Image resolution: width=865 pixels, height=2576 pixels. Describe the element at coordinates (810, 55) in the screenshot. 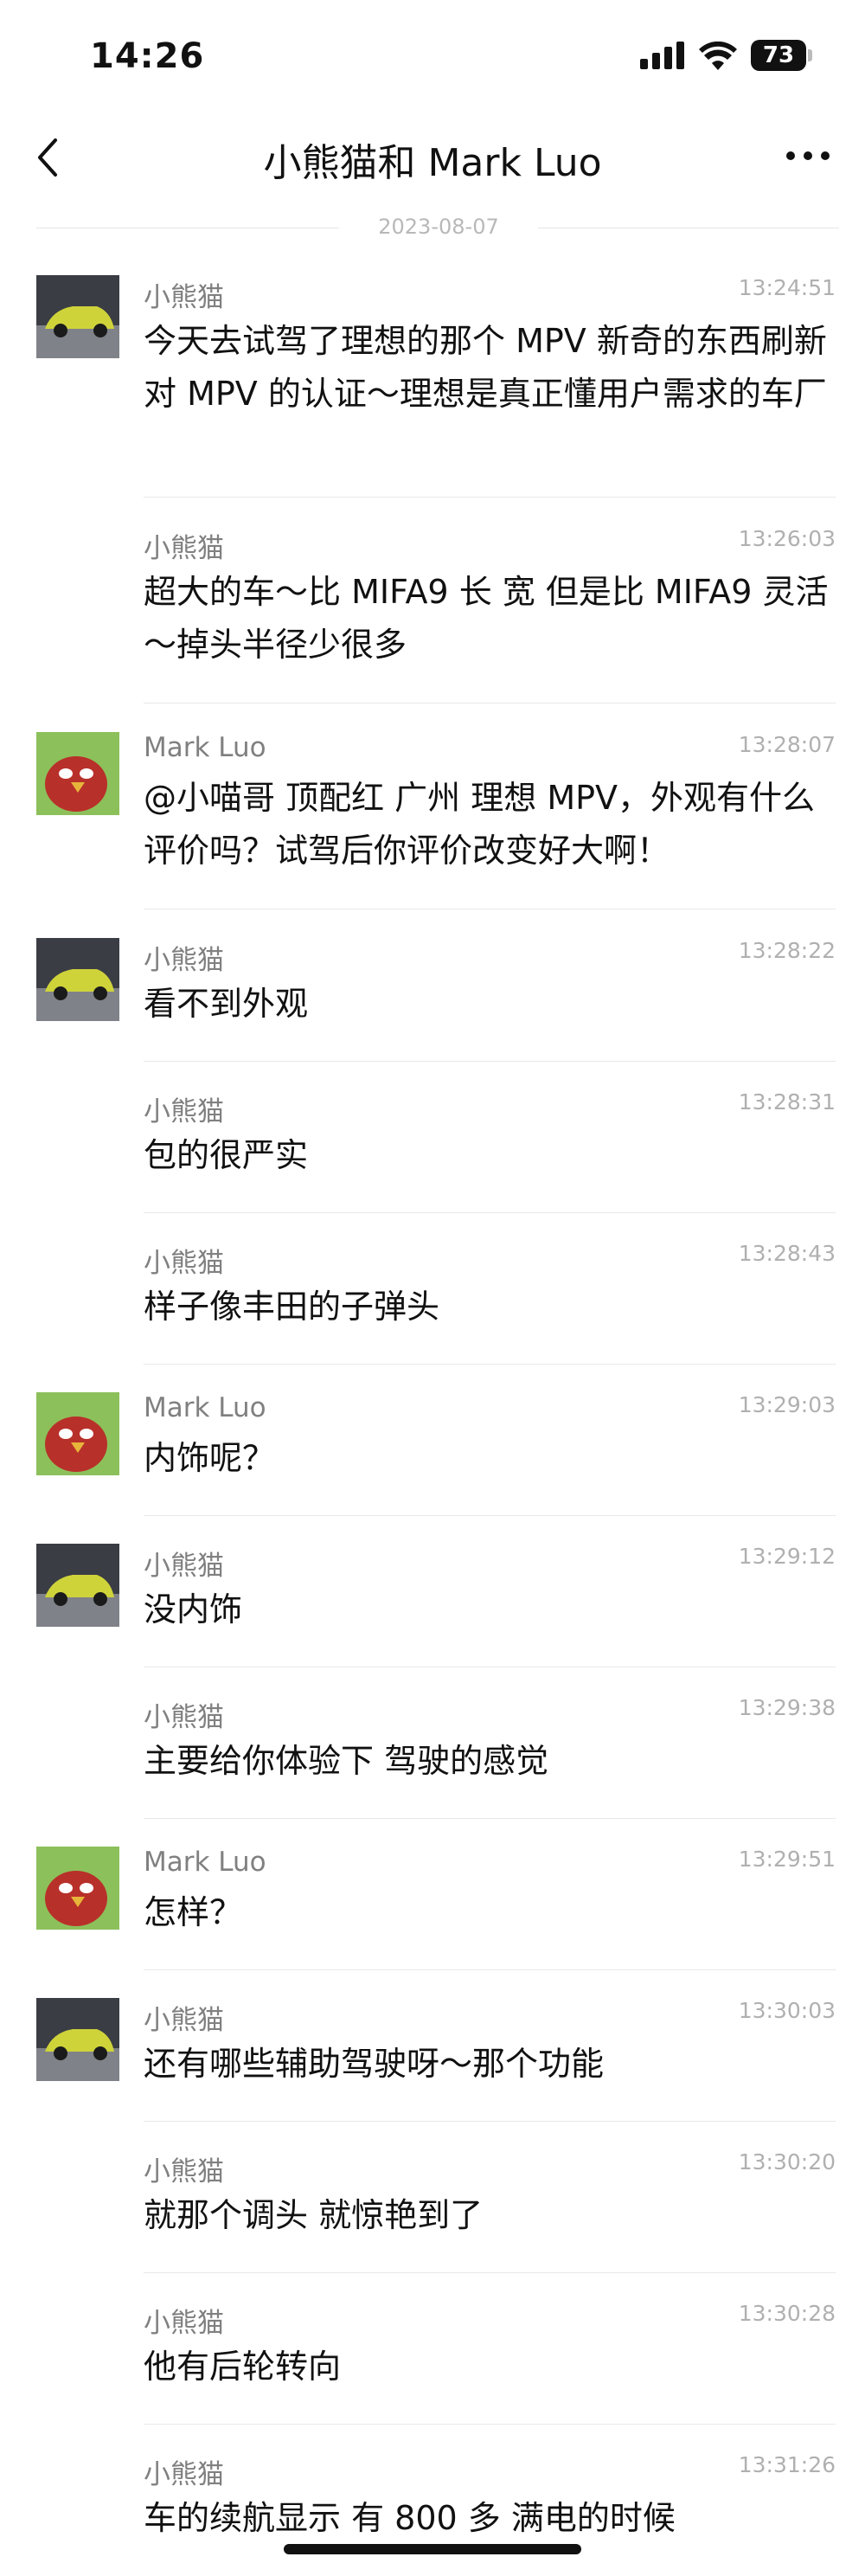

I see `battery-tip` at that location.